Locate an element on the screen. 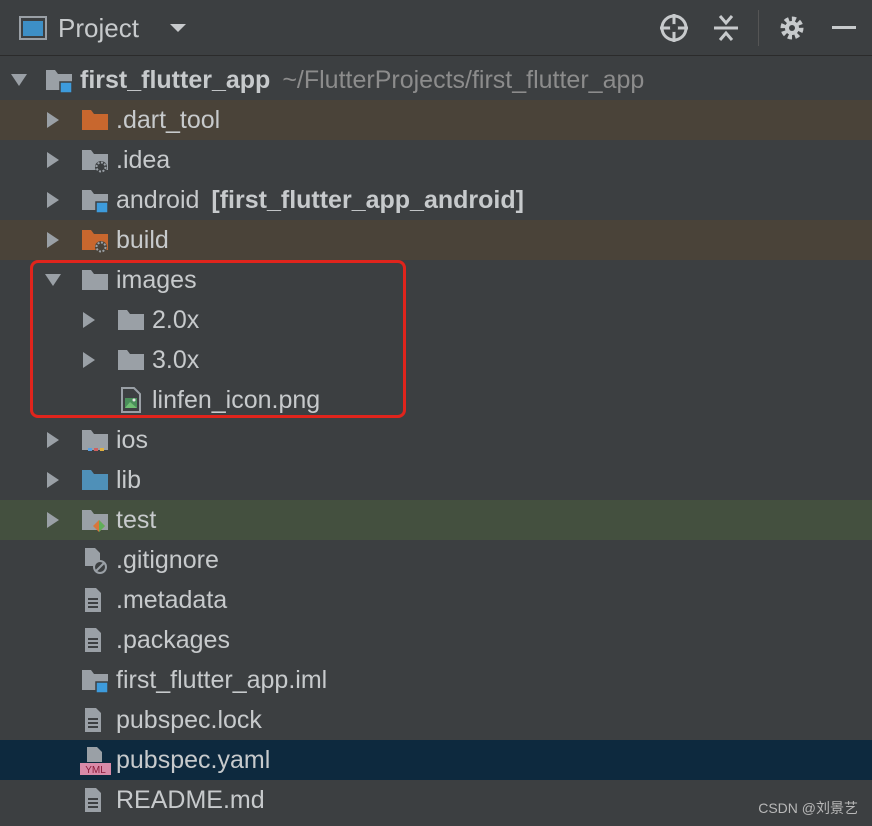 The image size is (872, 826). toolbar-separator is located at coordinates (758, 28).